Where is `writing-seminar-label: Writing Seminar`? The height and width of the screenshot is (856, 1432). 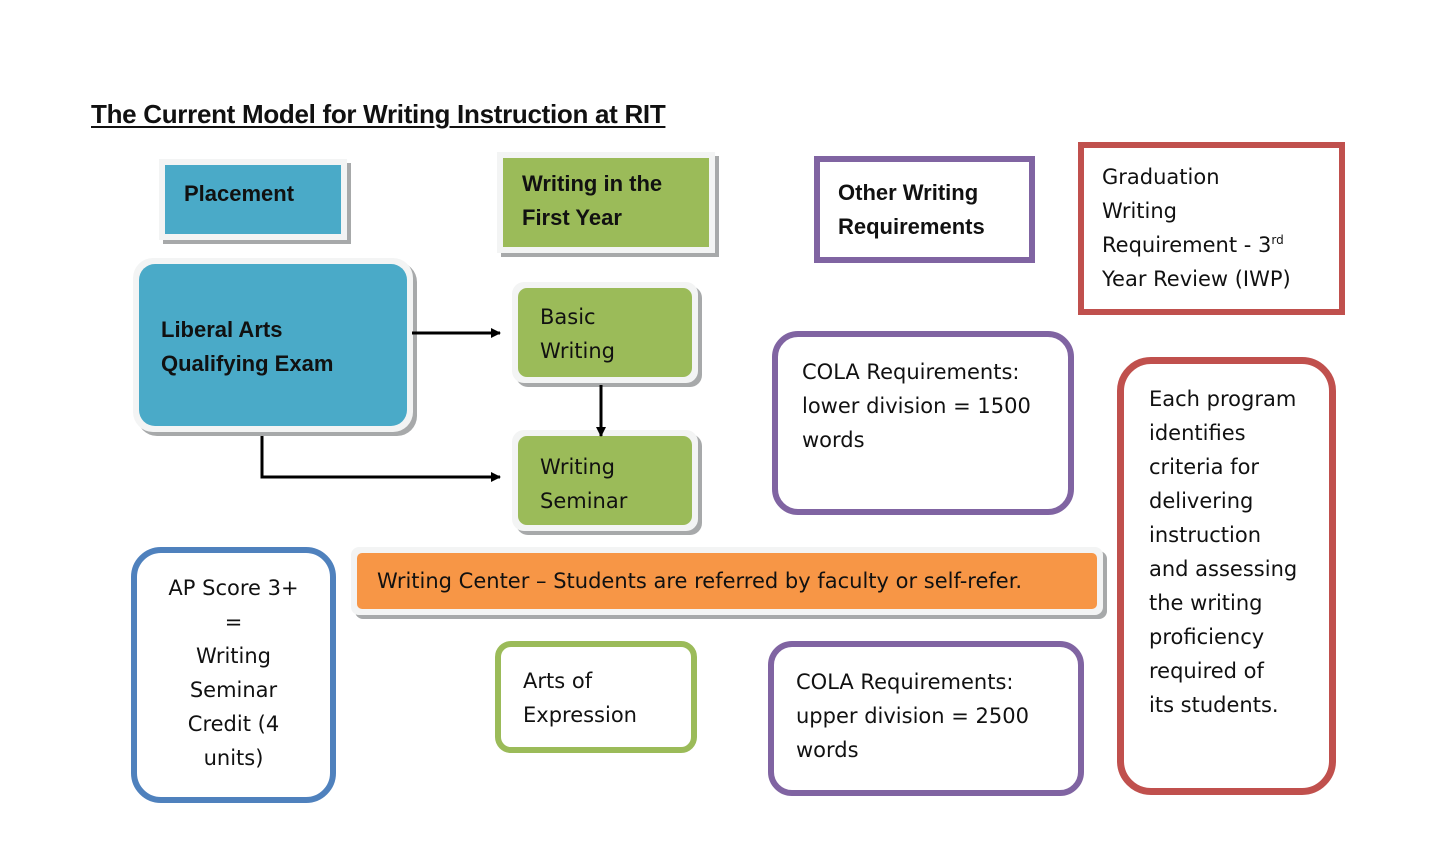
writing-seminar-label: Writing Seminar is located at coordinates (584, 484).